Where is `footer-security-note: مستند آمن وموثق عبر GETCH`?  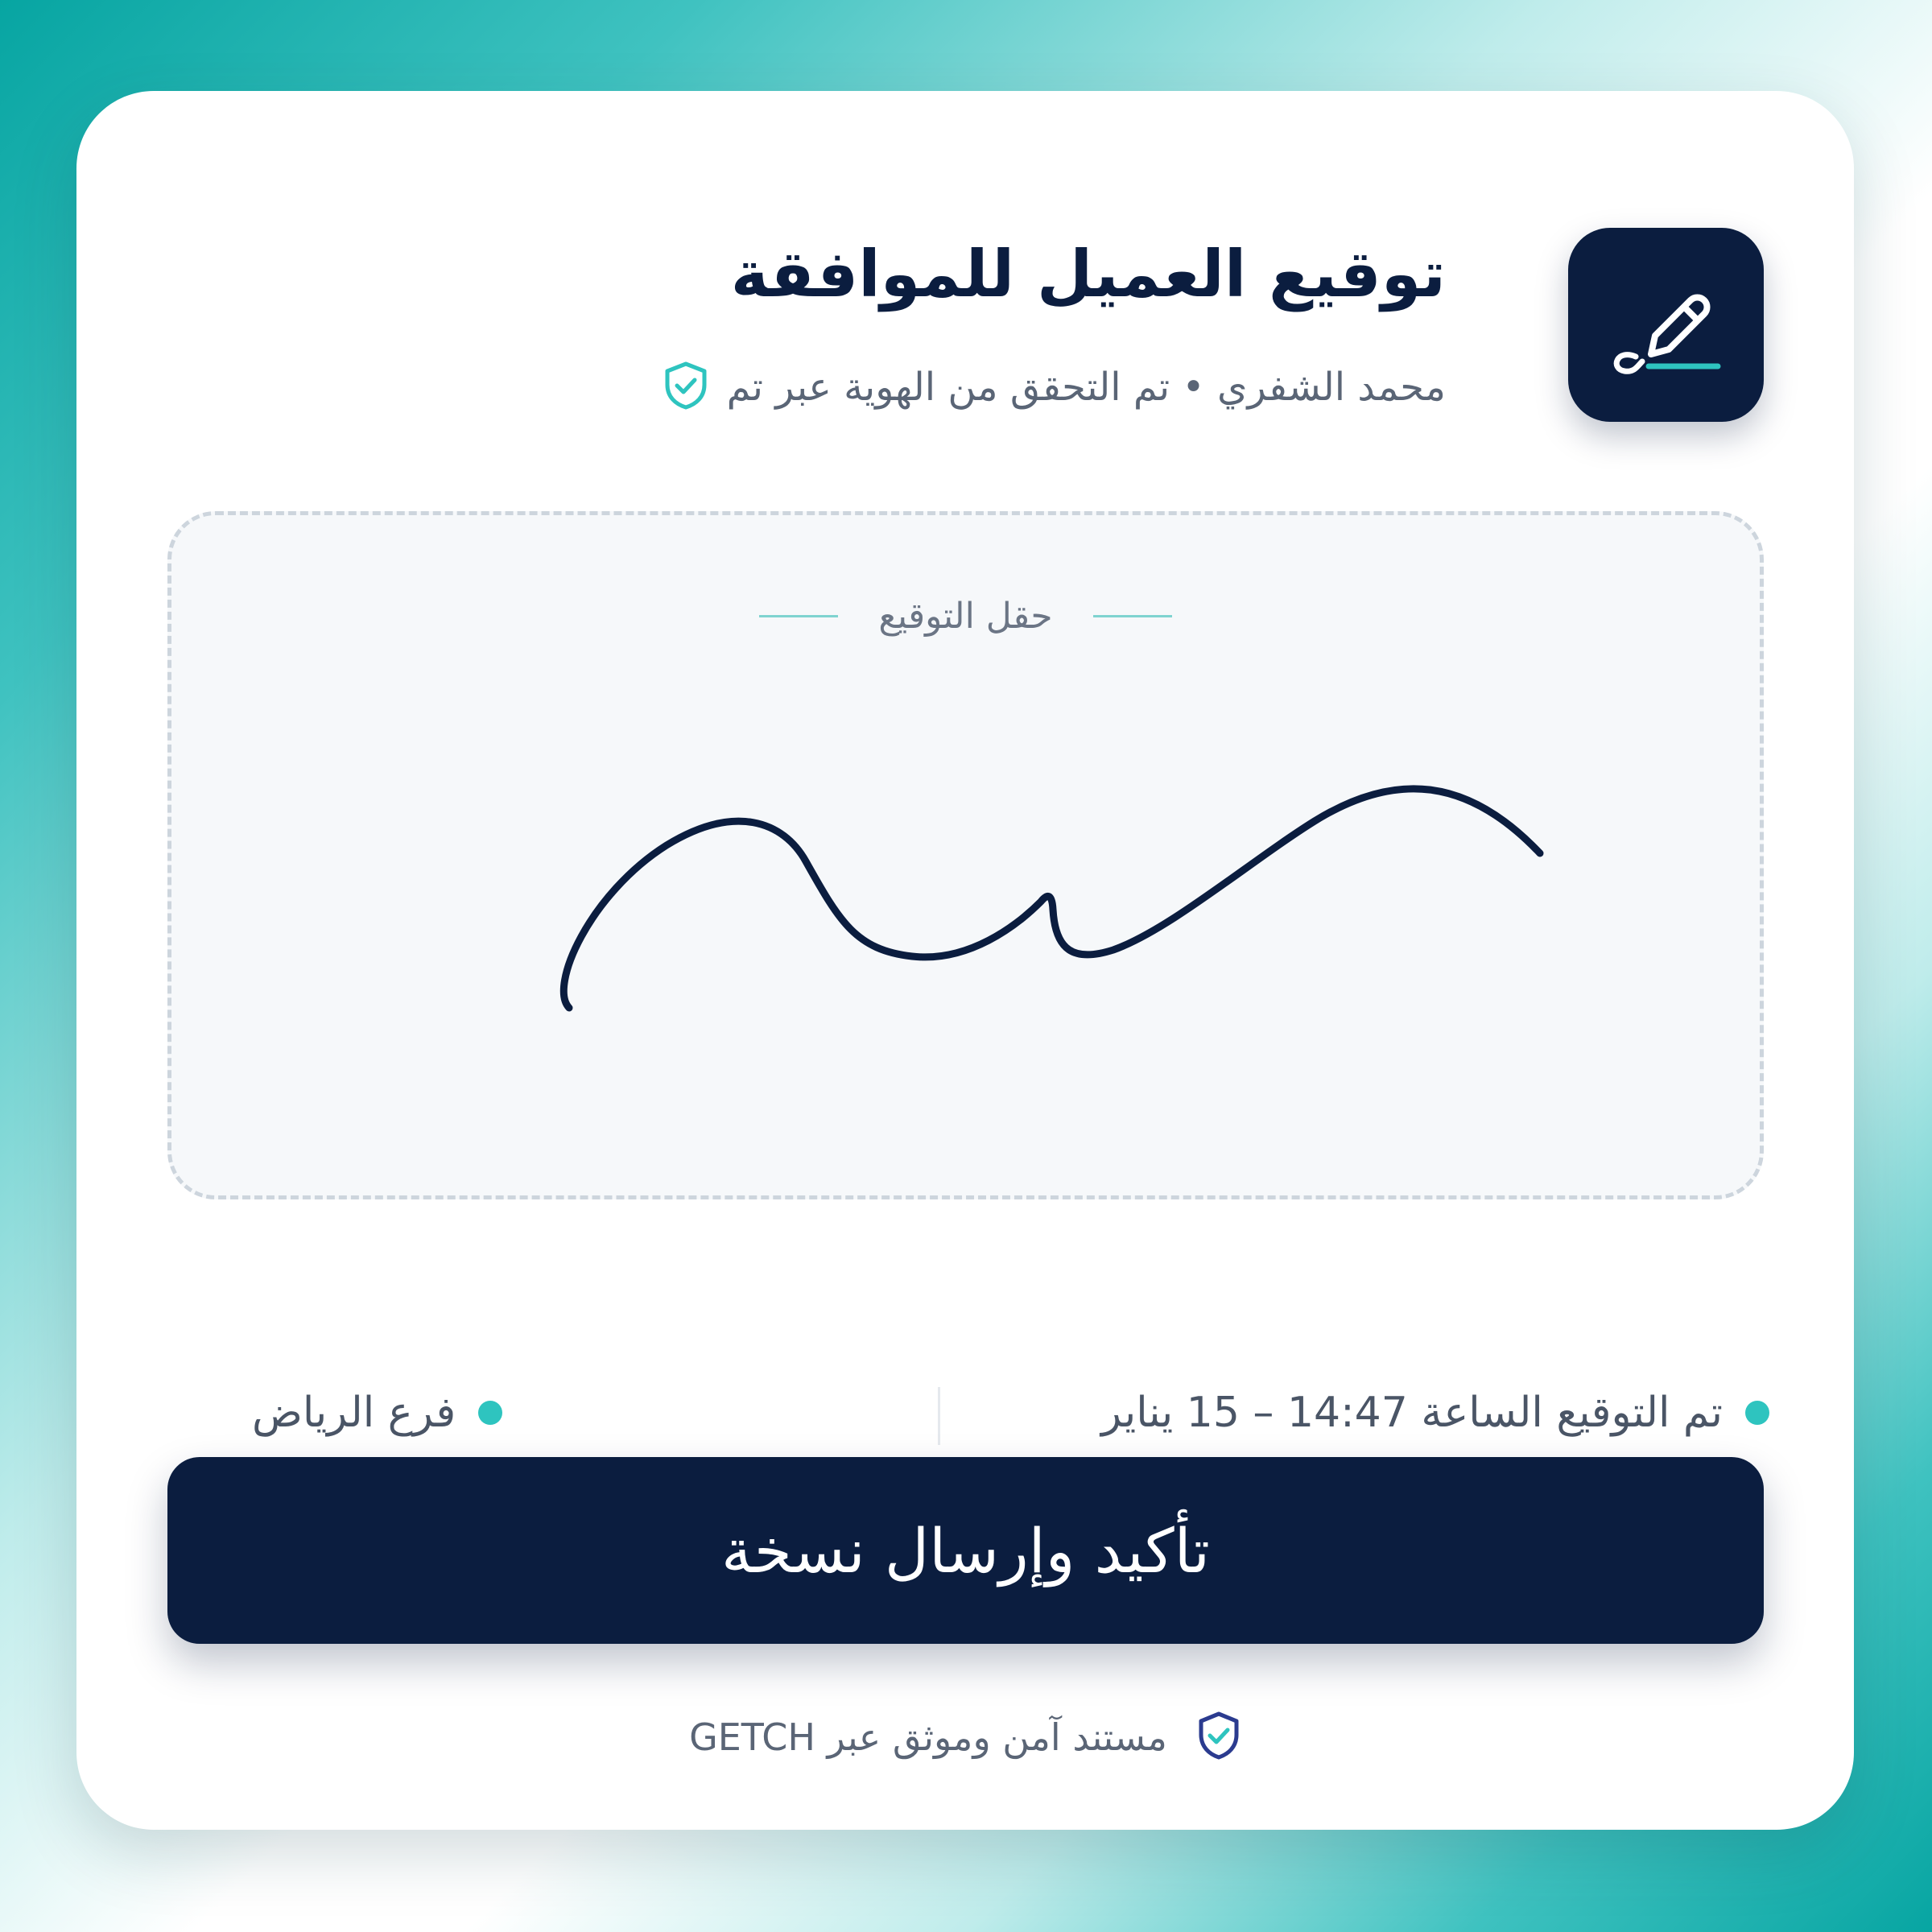
footer-security-note: مستند آمن وموثق عبر GETCH is located at coordinates (965, 1737).